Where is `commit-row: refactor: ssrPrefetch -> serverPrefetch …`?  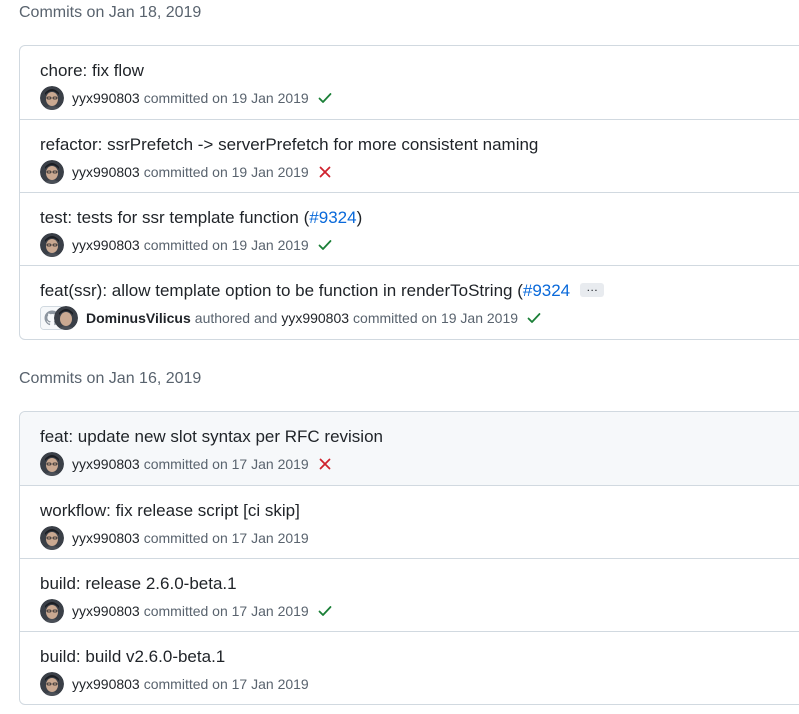 commit-row: refactor: ssrPrefetch -> serverPrefetch … is located at coordinates (409, 155).